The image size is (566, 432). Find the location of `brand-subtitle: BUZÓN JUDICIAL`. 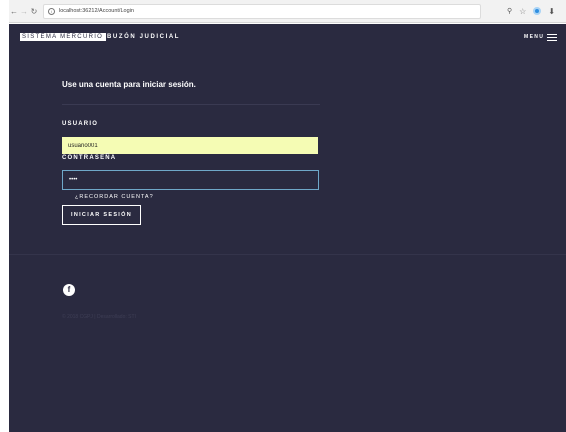

brand-subtitle: BUZÓN JUDICIAL is located at coordinates (144, 37).